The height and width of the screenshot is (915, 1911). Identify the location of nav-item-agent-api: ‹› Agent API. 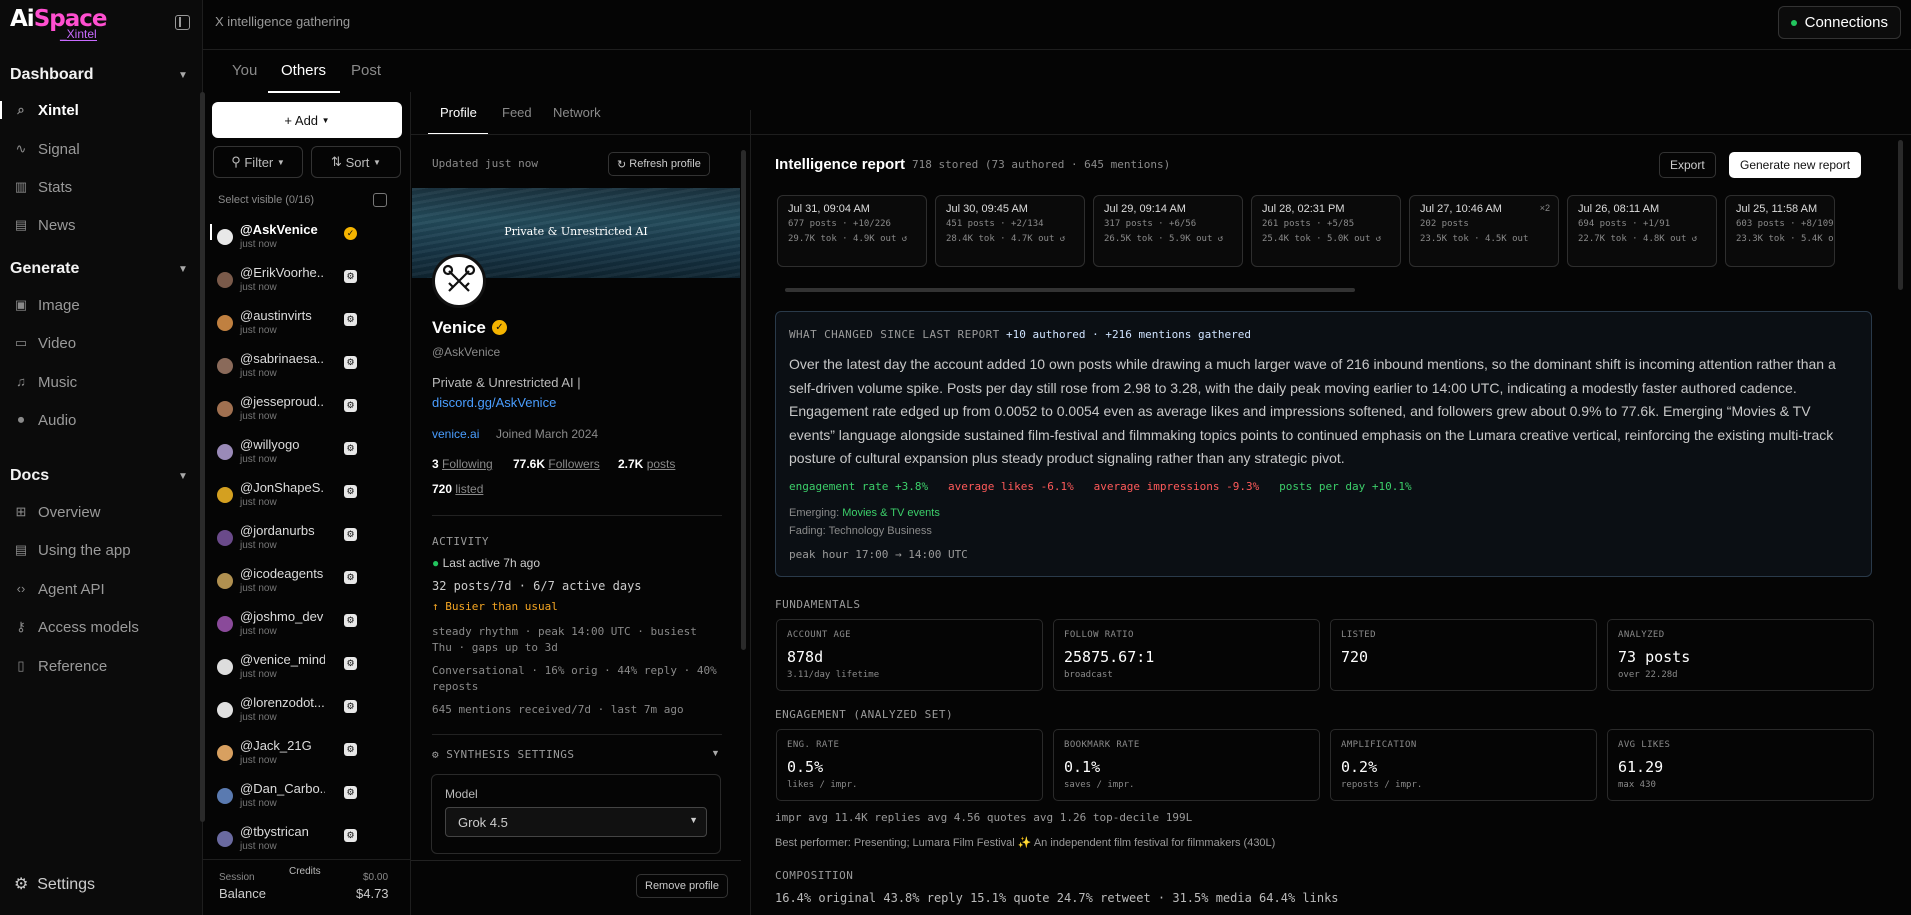
(101, 589).